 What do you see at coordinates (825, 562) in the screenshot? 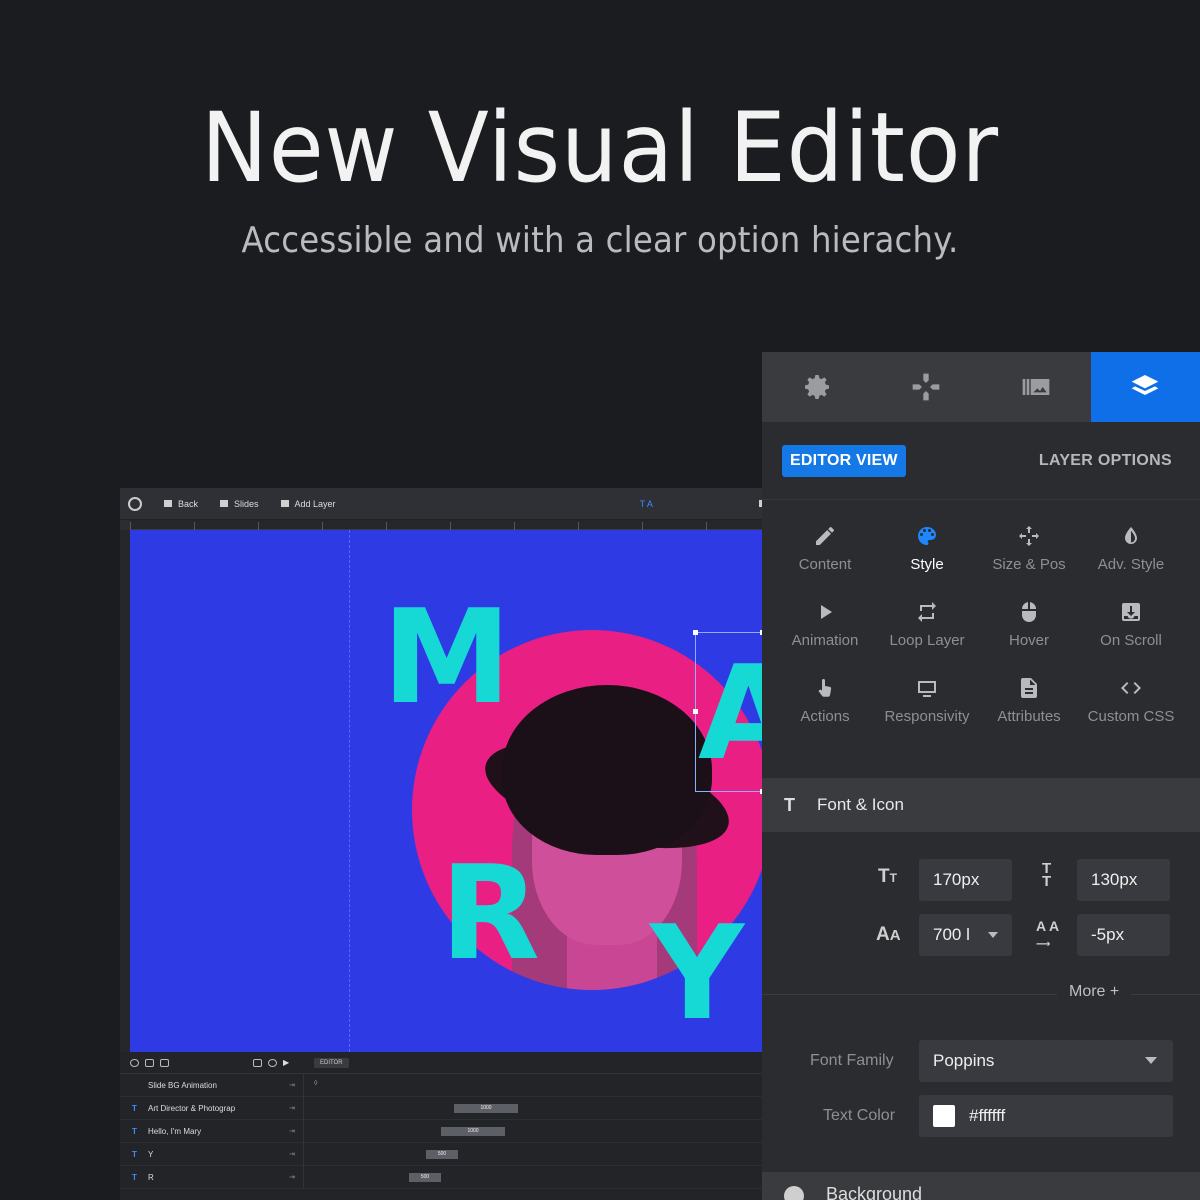
I see `option-content: Content` at bounding box center [825, 562].